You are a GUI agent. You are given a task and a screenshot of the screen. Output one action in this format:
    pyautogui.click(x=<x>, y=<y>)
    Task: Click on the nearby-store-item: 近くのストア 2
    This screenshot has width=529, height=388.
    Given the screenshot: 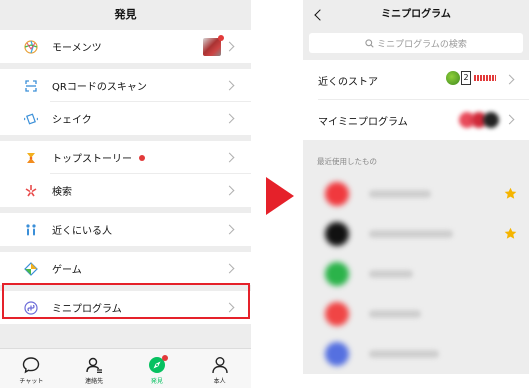 What is the action you would take?
    pyautogui.click(x=416, y=80)
    